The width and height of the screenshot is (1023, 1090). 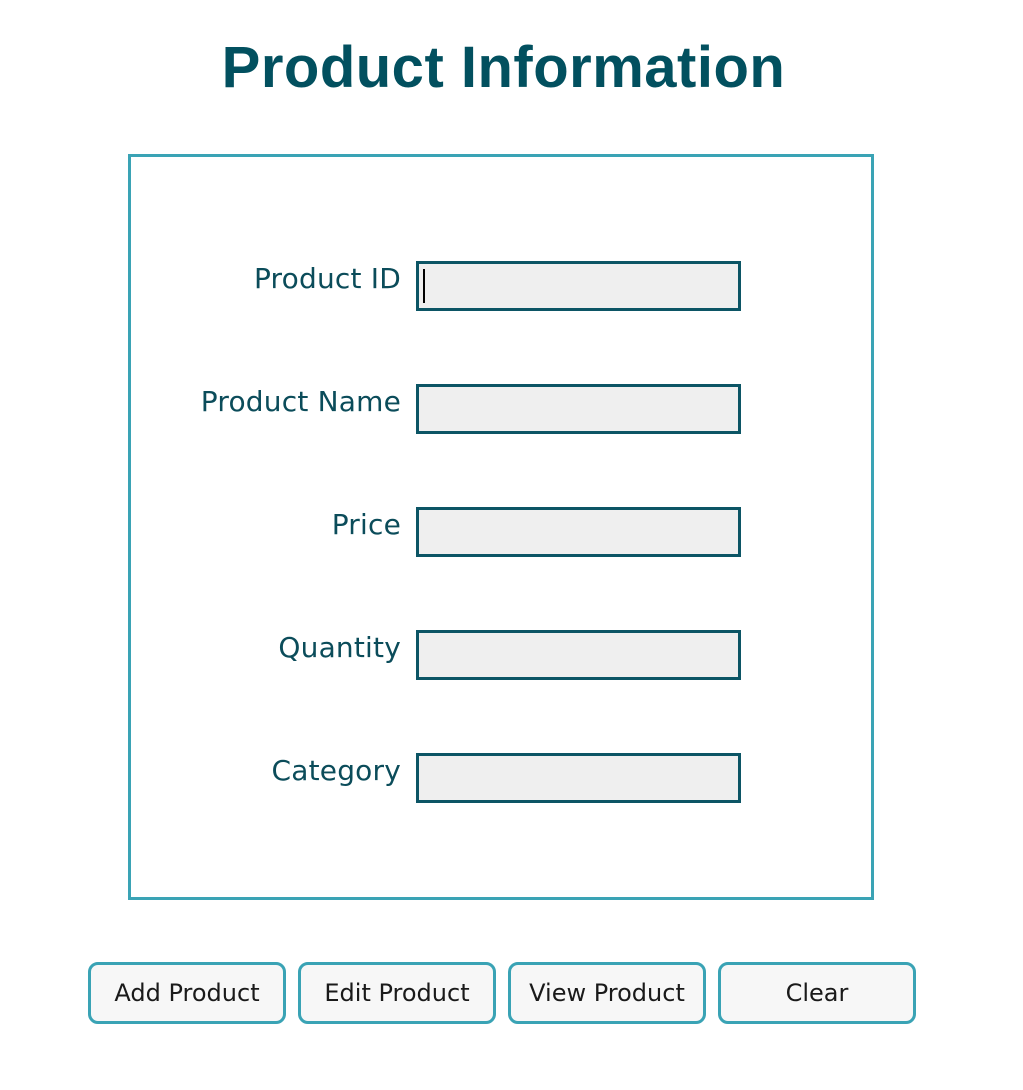 I want to click on price-input, so click(x=578, y=532).